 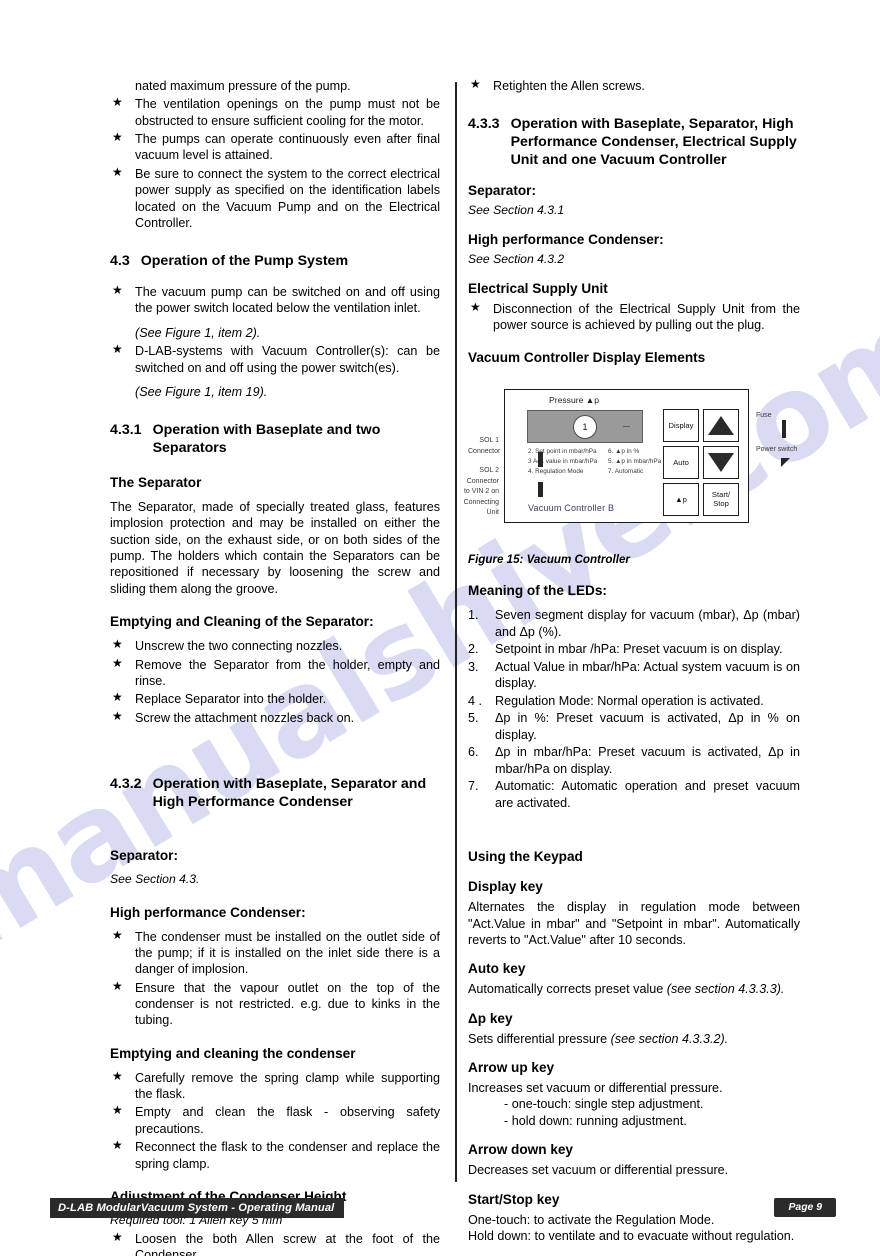 What do you see at coordinates (201, 391) in the screenshot?
I see `figure-ref-2: (See Figure 1, item 19).` at bounding box center [201, 391].